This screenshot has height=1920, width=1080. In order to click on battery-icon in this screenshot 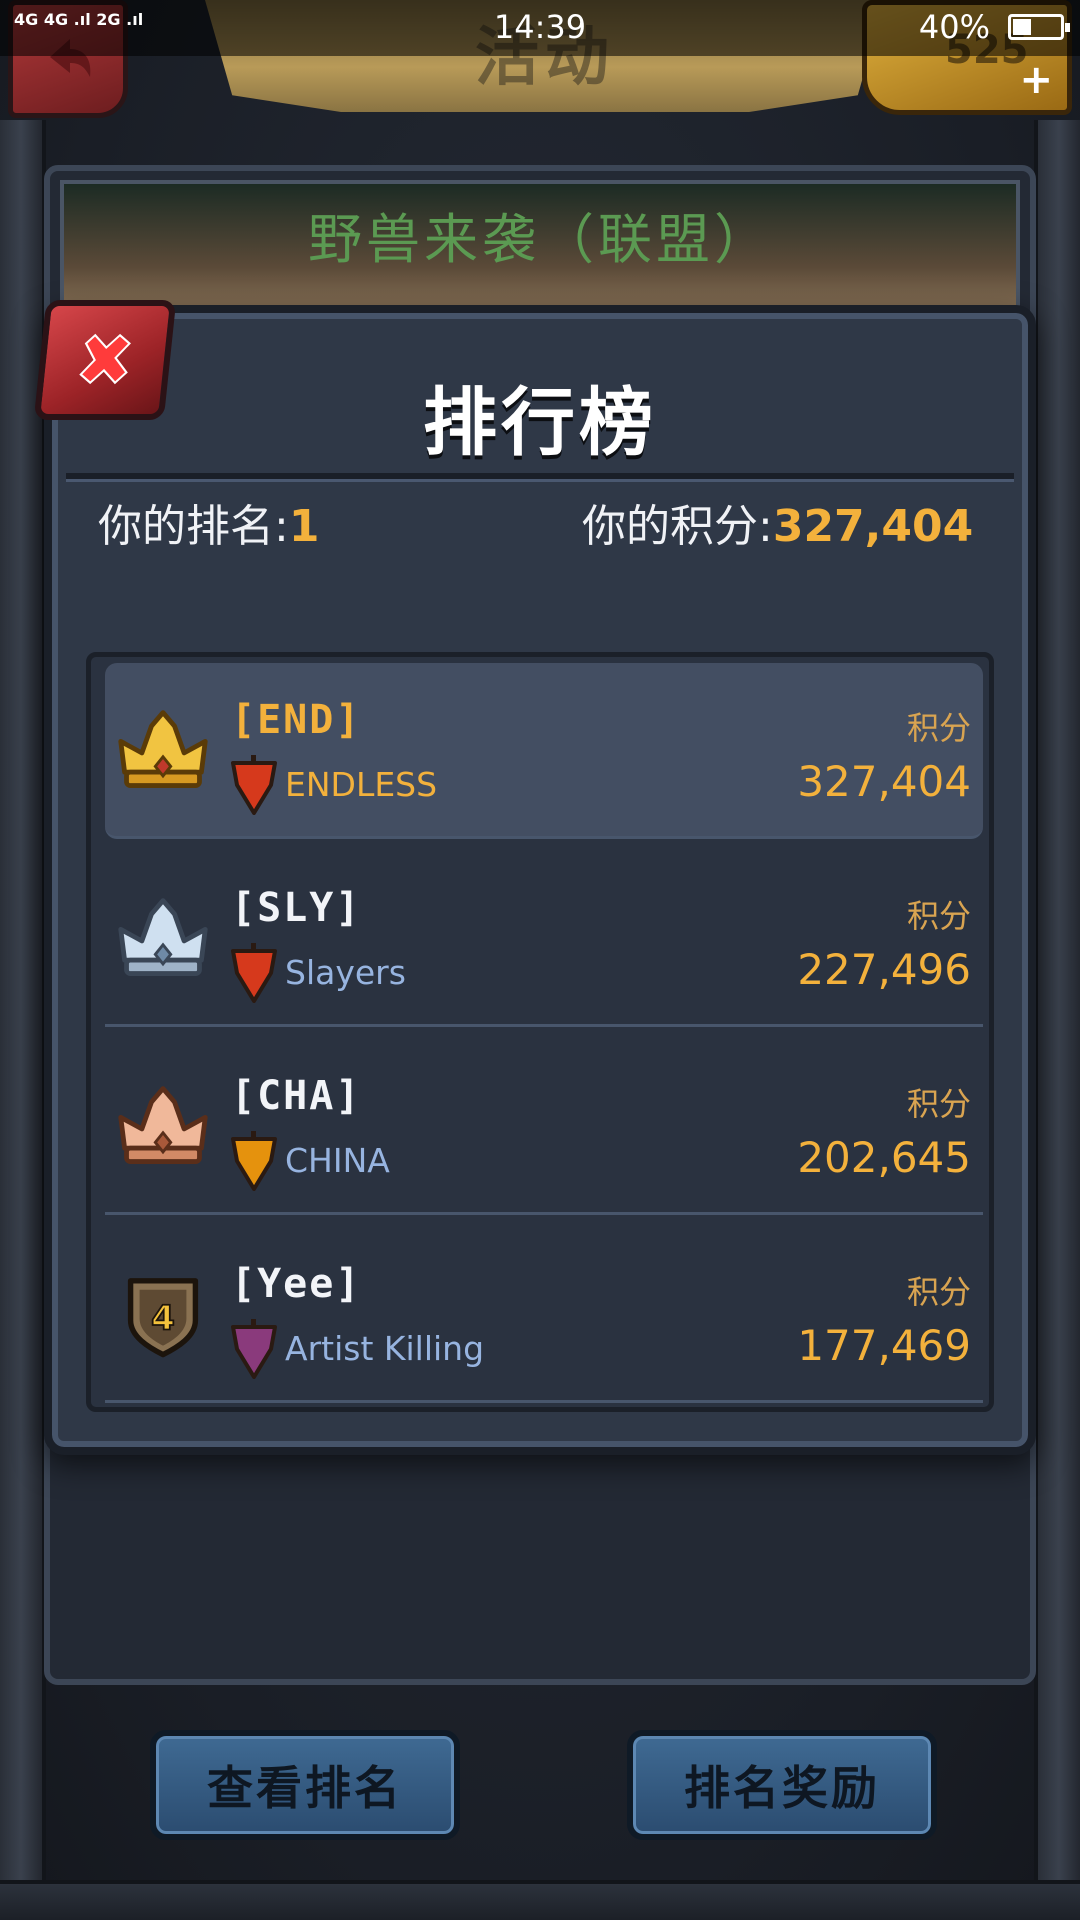, I will do `click(1039, 27)`.